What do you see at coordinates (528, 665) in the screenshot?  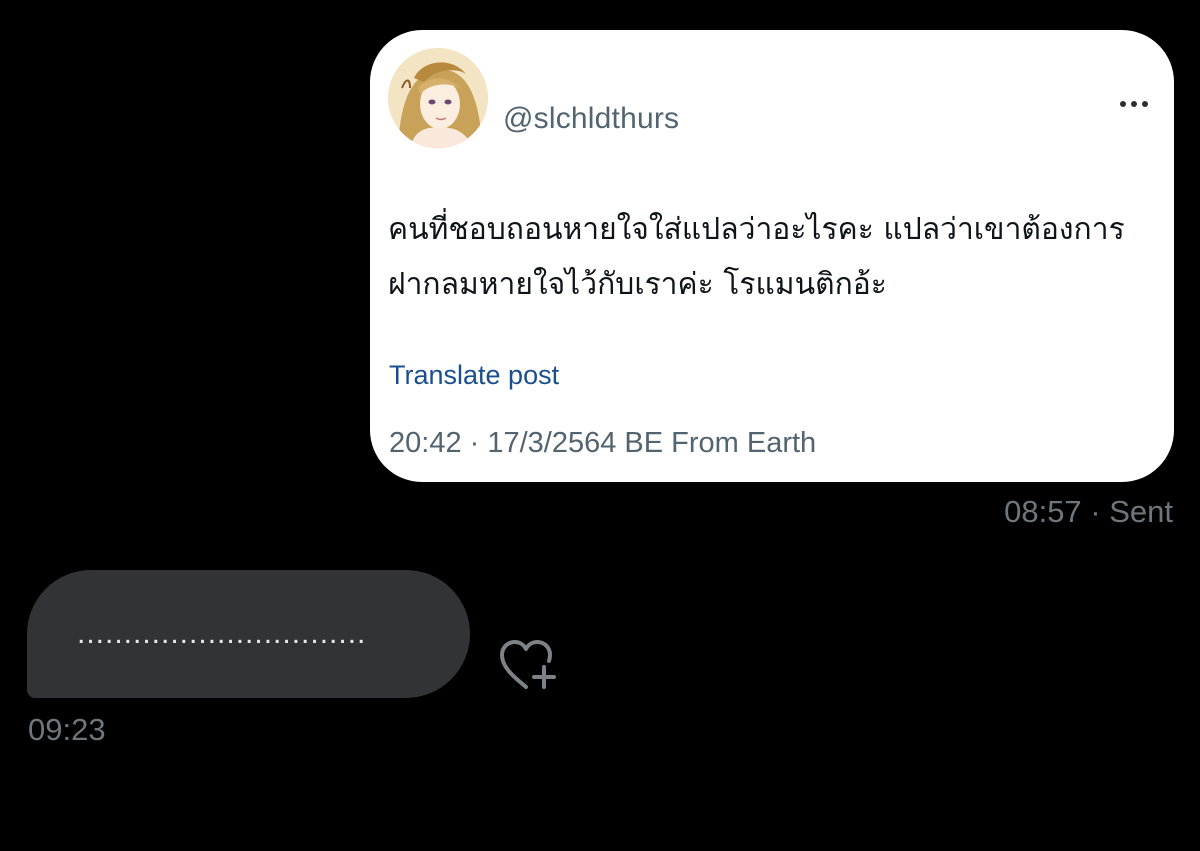 I see `add-reaction-heart-icon` at bounding box center [528, 665].